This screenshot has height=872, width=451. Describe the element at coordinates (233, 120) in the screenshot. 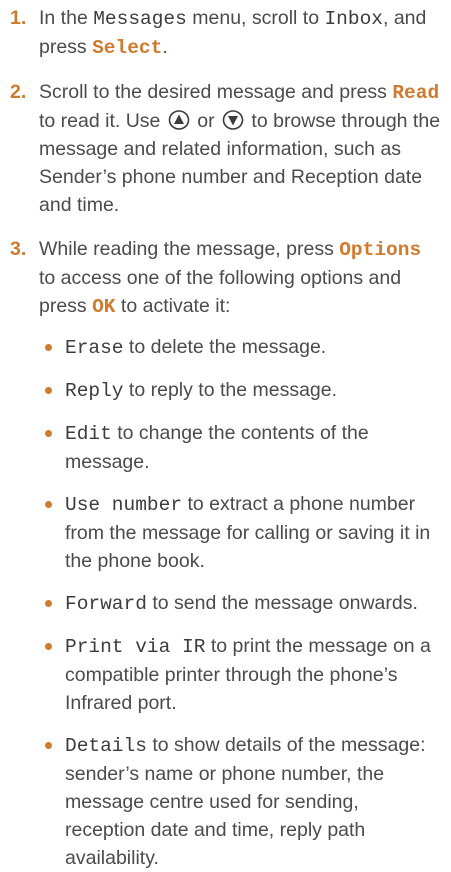

I see `scroll-down-key-icon` at that location.